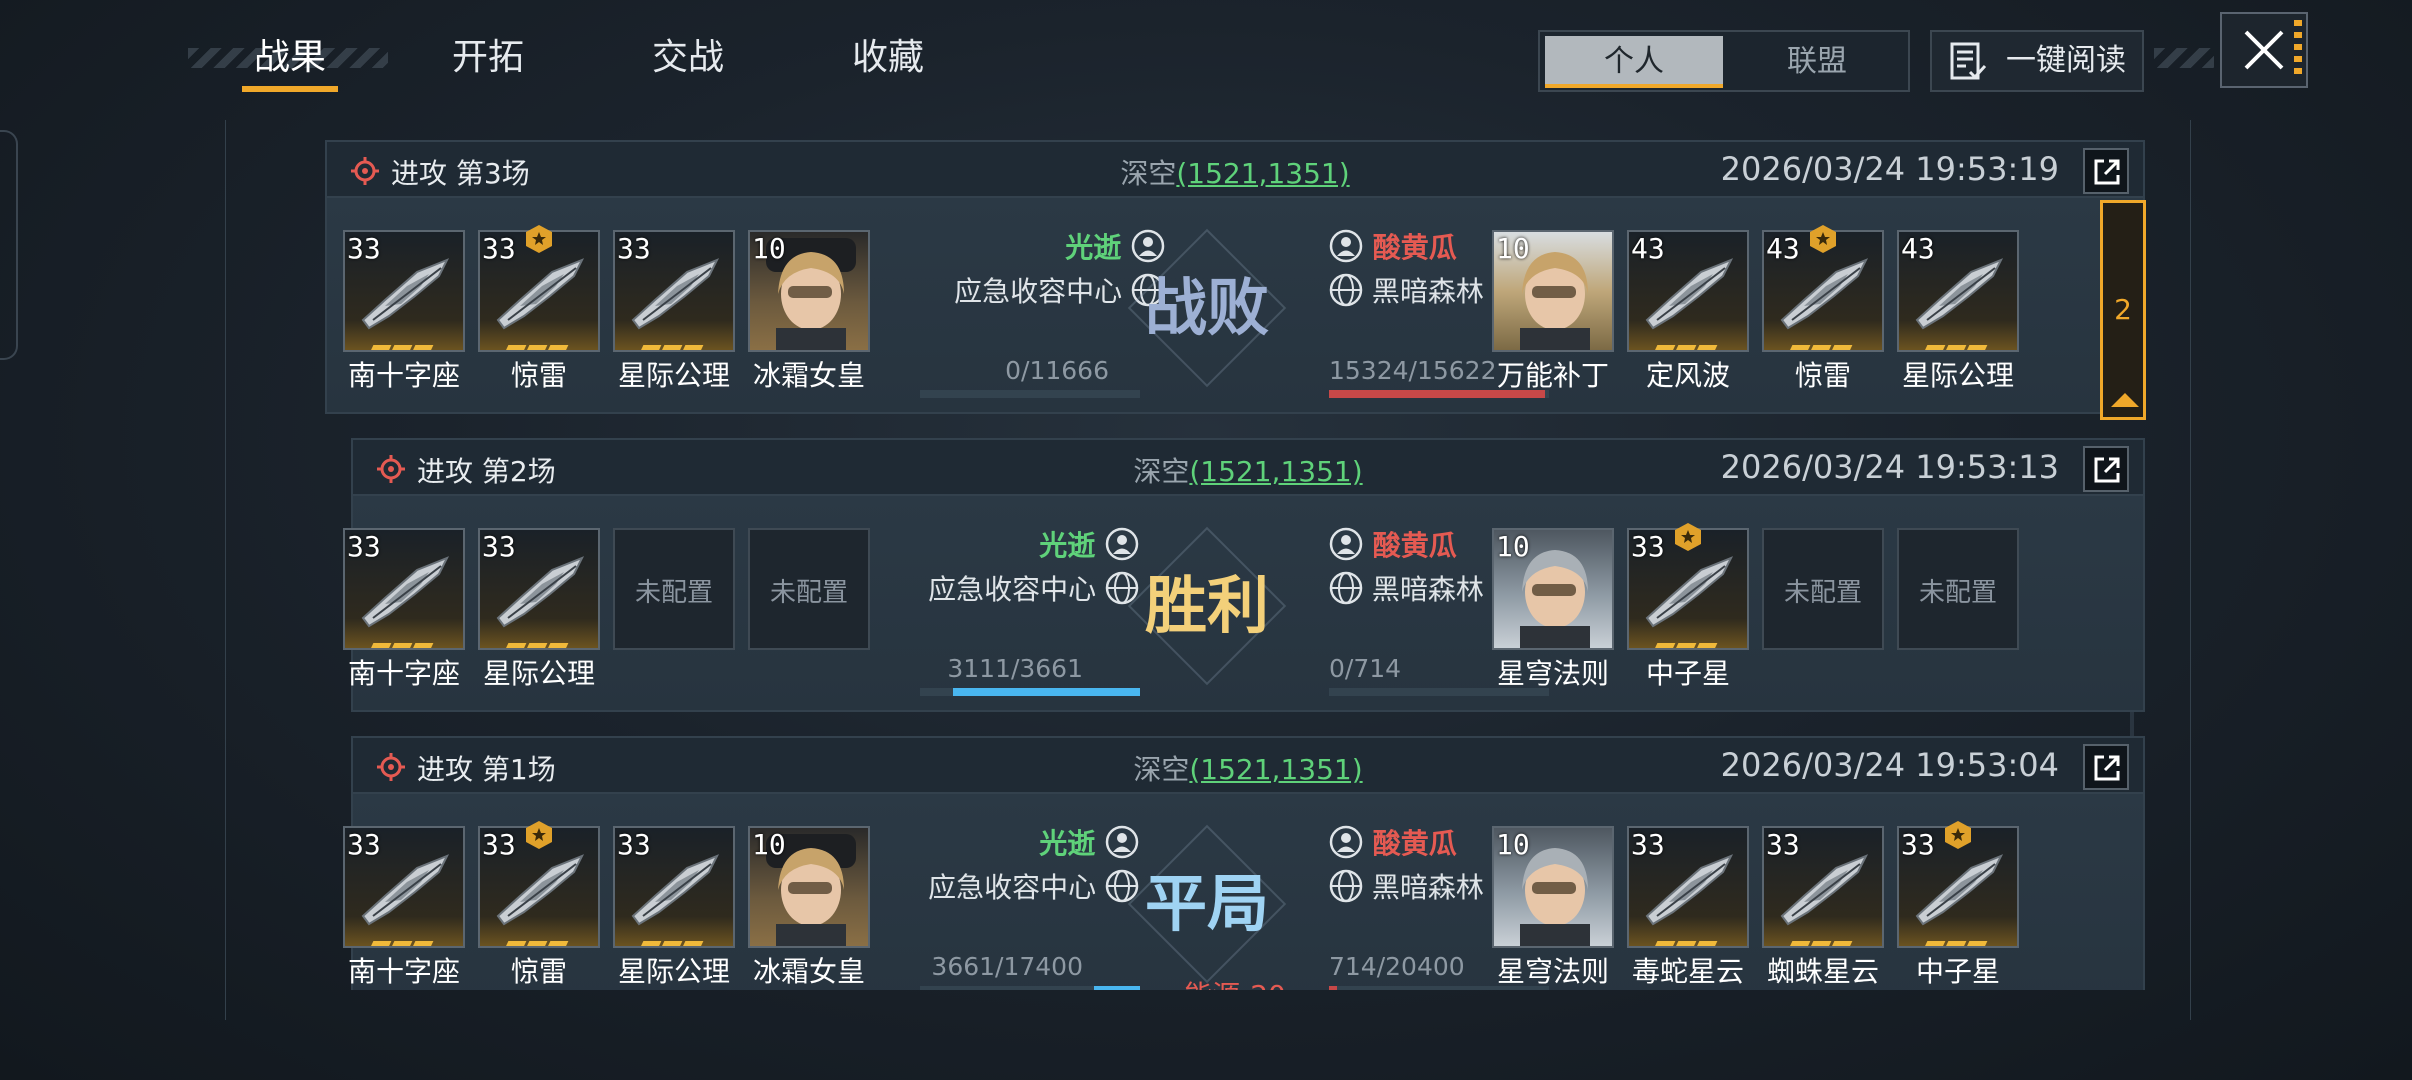 This screenshot has height=1080, width=2412. What do you see at coordinates (2190, 570) in the screenshot?
I see `decor-line` at bounding box center [2190, 570].